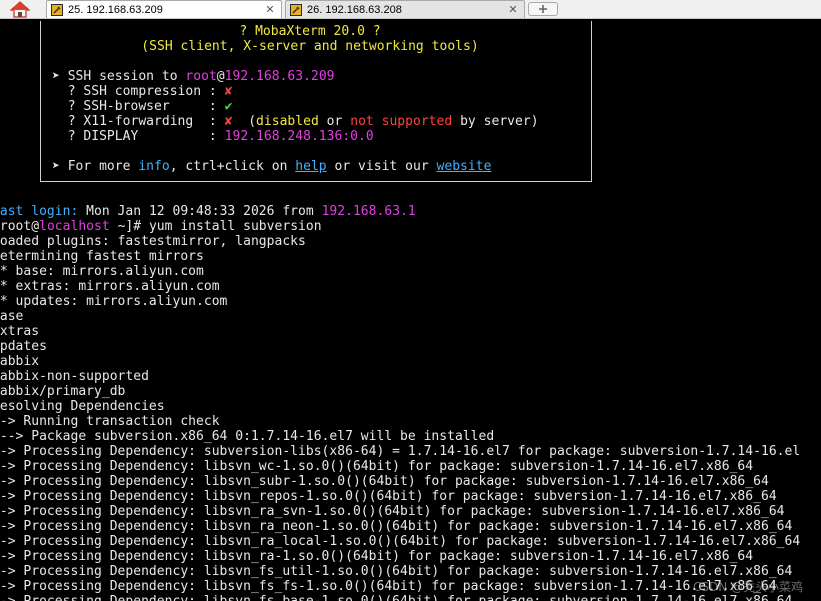 This screenshot has width=821, height=601. What do you see at coordinates (119, 76) in the screenshot?
I see `session-prefix: ➤ SSH session to` at bounding box center [119, 76].